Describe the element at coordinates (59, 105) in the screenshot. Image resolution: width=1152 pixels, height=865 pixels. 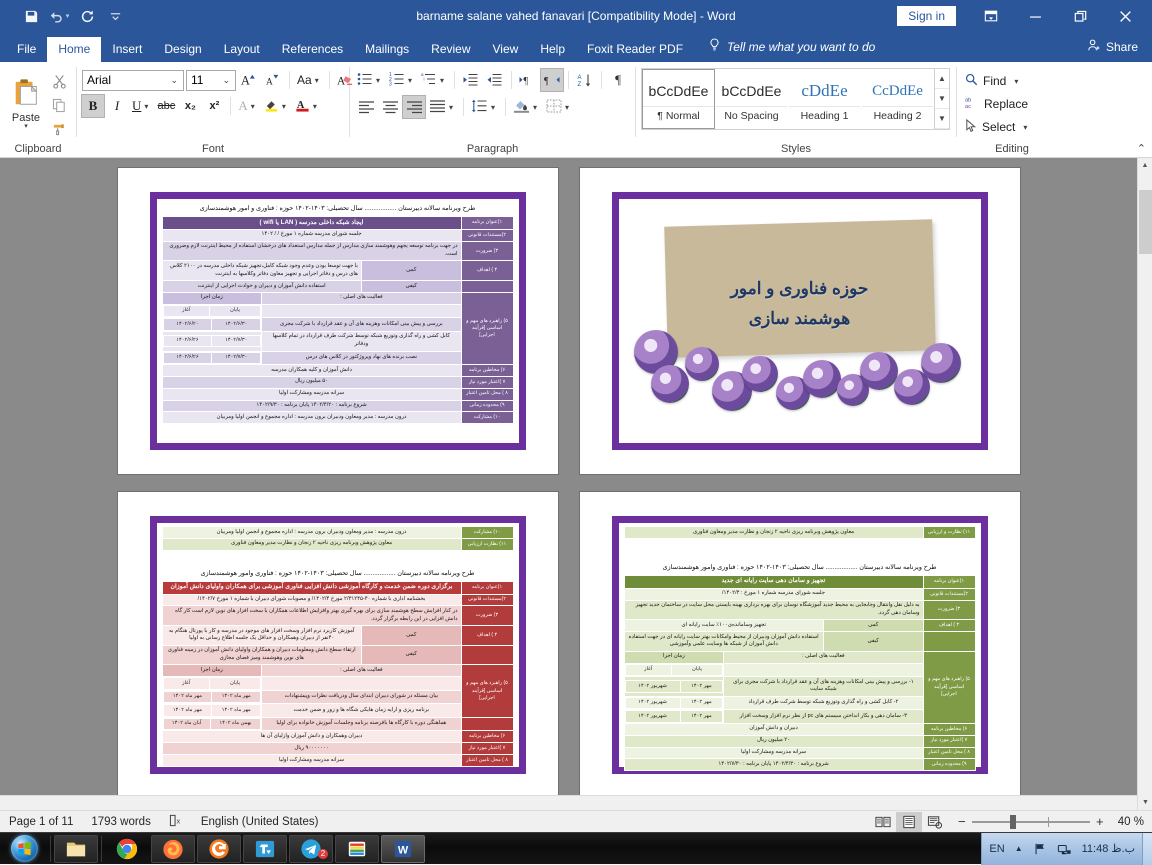
I see `copy-icon` at that location.